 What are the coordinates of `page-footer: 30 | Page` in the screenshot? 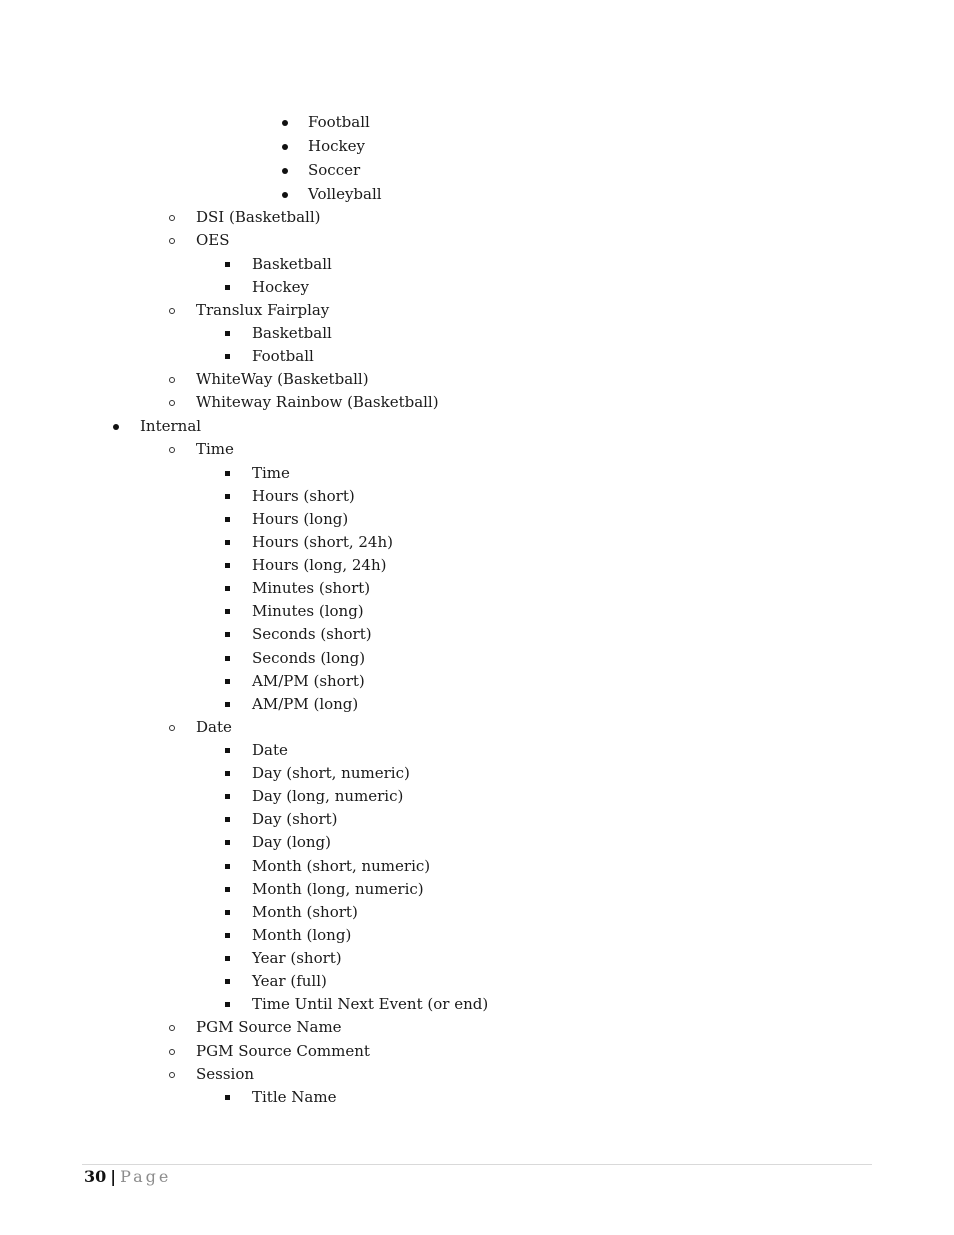 It's located at (127, 1177).